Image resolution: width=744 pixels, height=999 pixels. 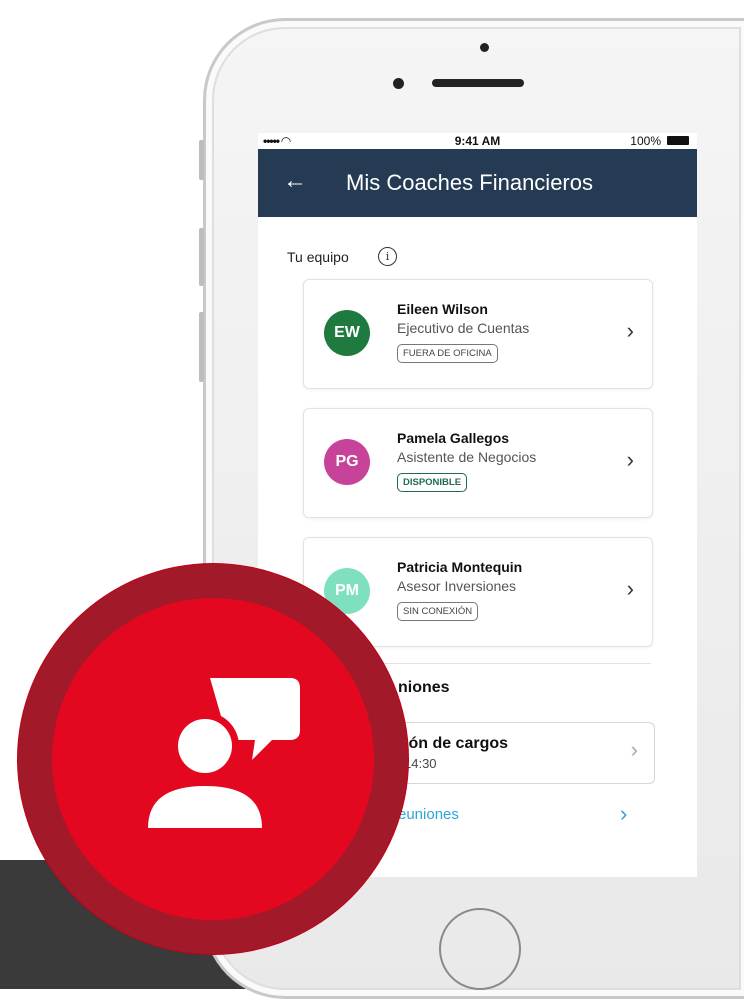 I want to click on avatar: EW, so click(x=347, y=333).